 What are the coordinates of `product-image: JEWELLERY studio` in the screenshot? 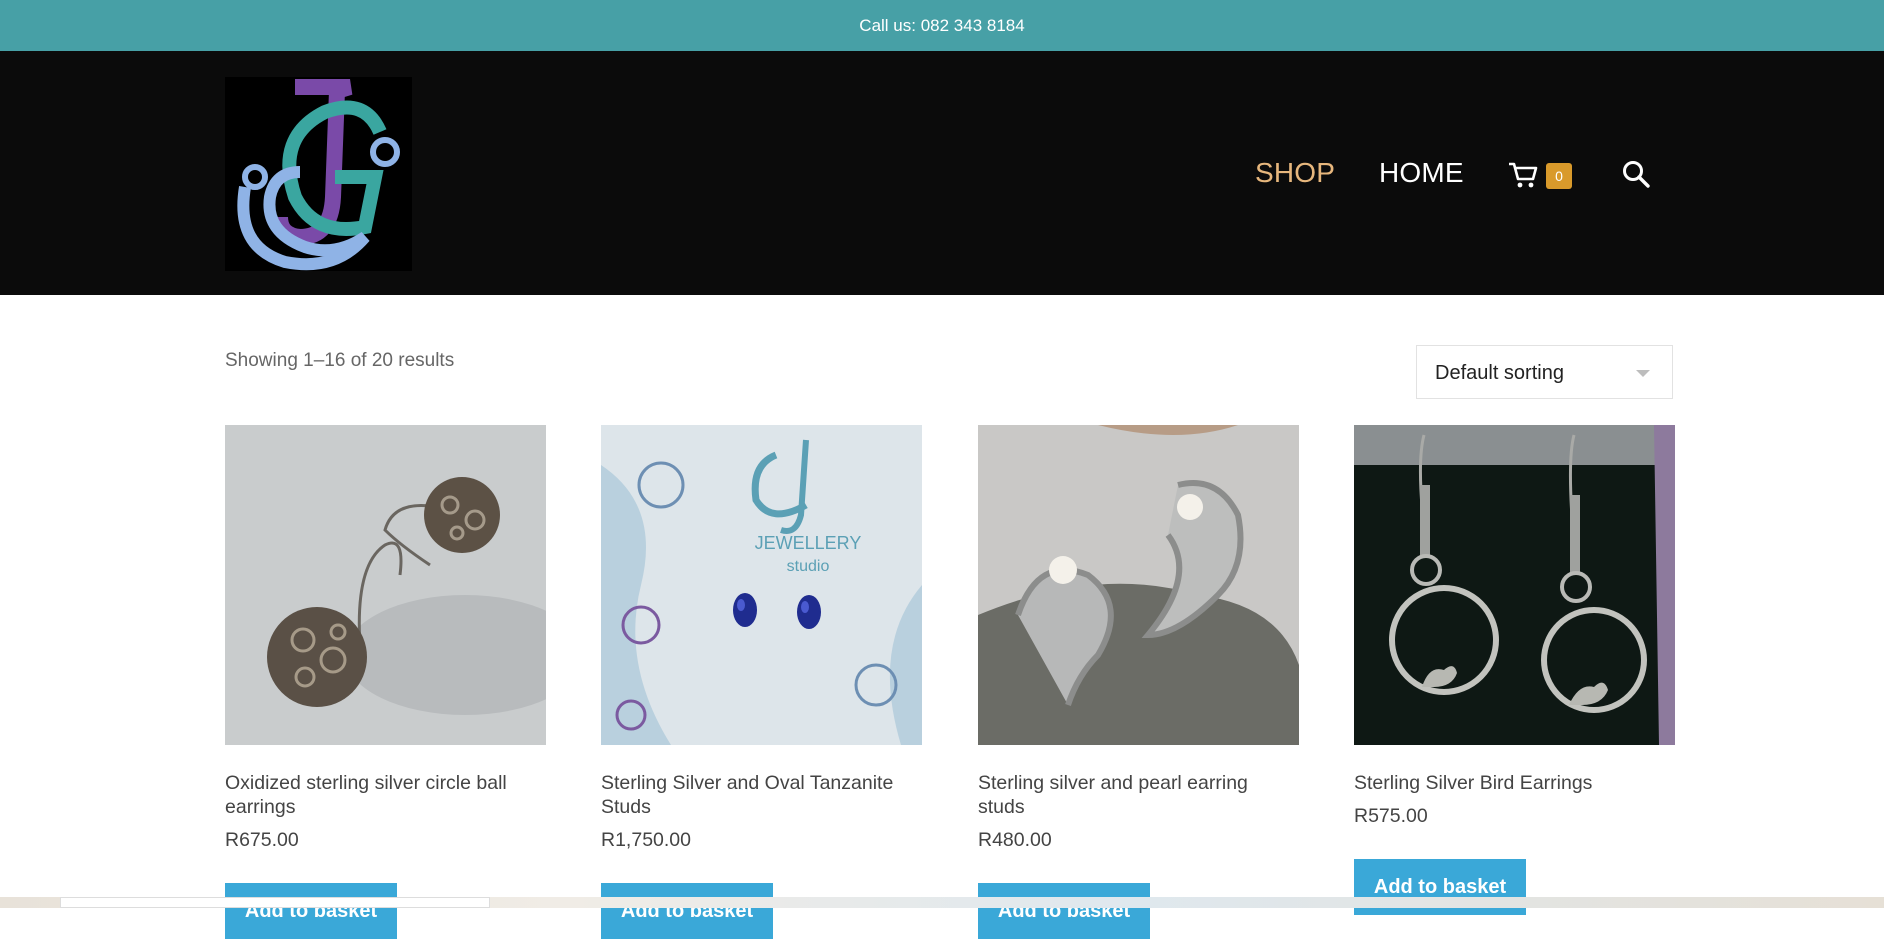 It's located at (761, 585).